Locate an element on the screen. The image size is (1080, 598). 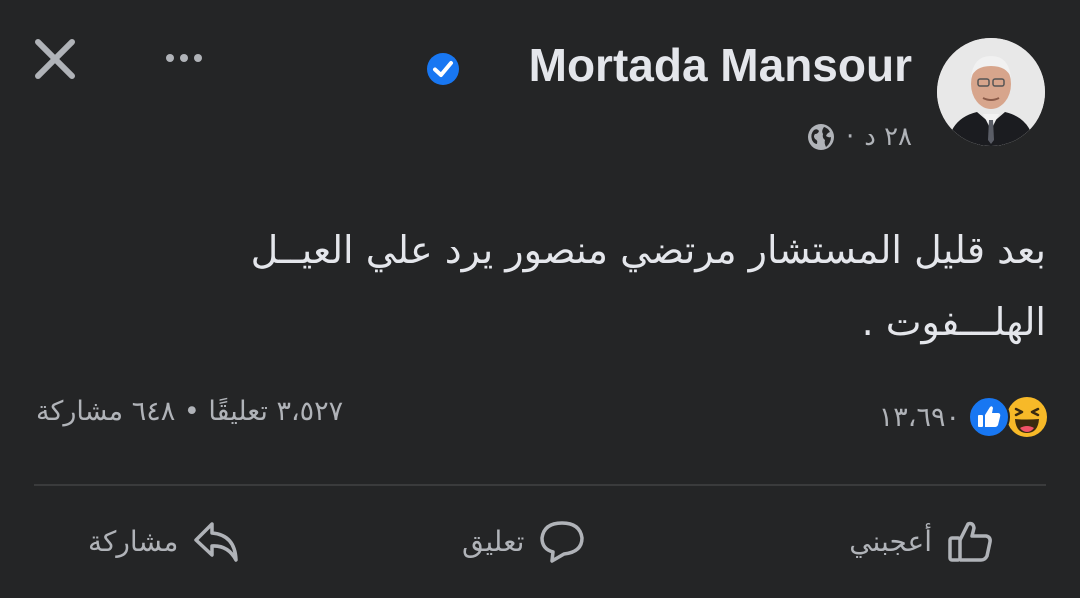
reaction-count: ١٣،٦٩٠ is located at coordinates (919, 417).